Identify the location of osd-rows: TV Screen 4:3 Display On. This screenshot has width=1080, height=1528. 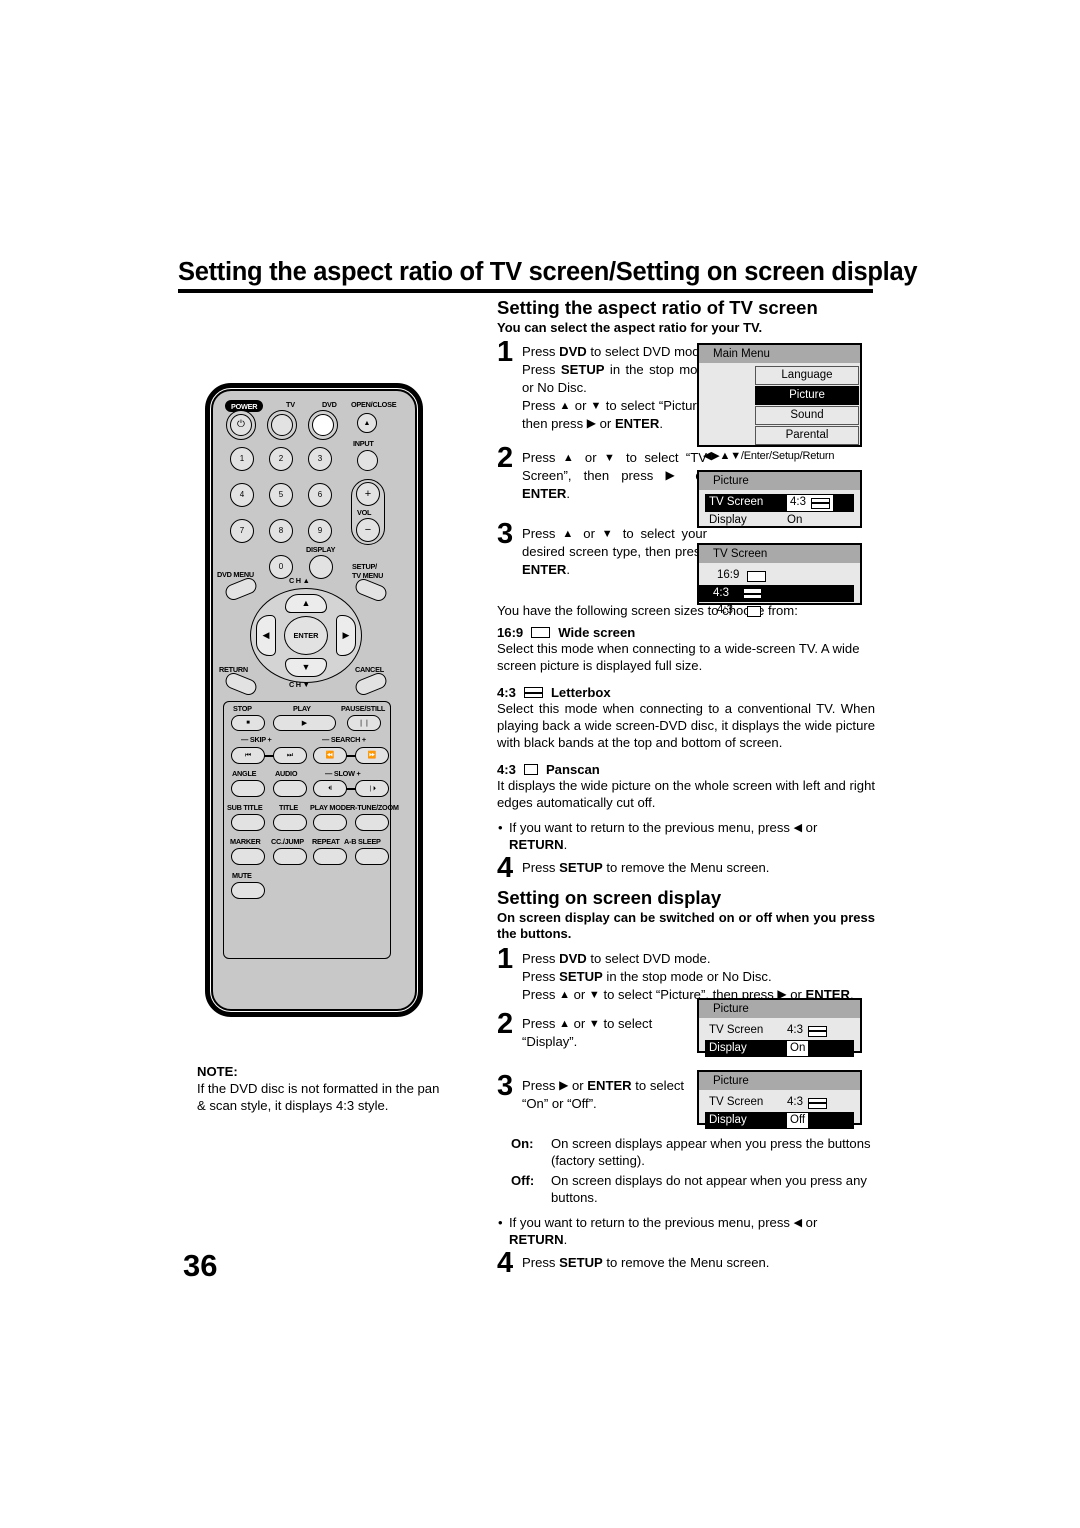
(779, 1040).